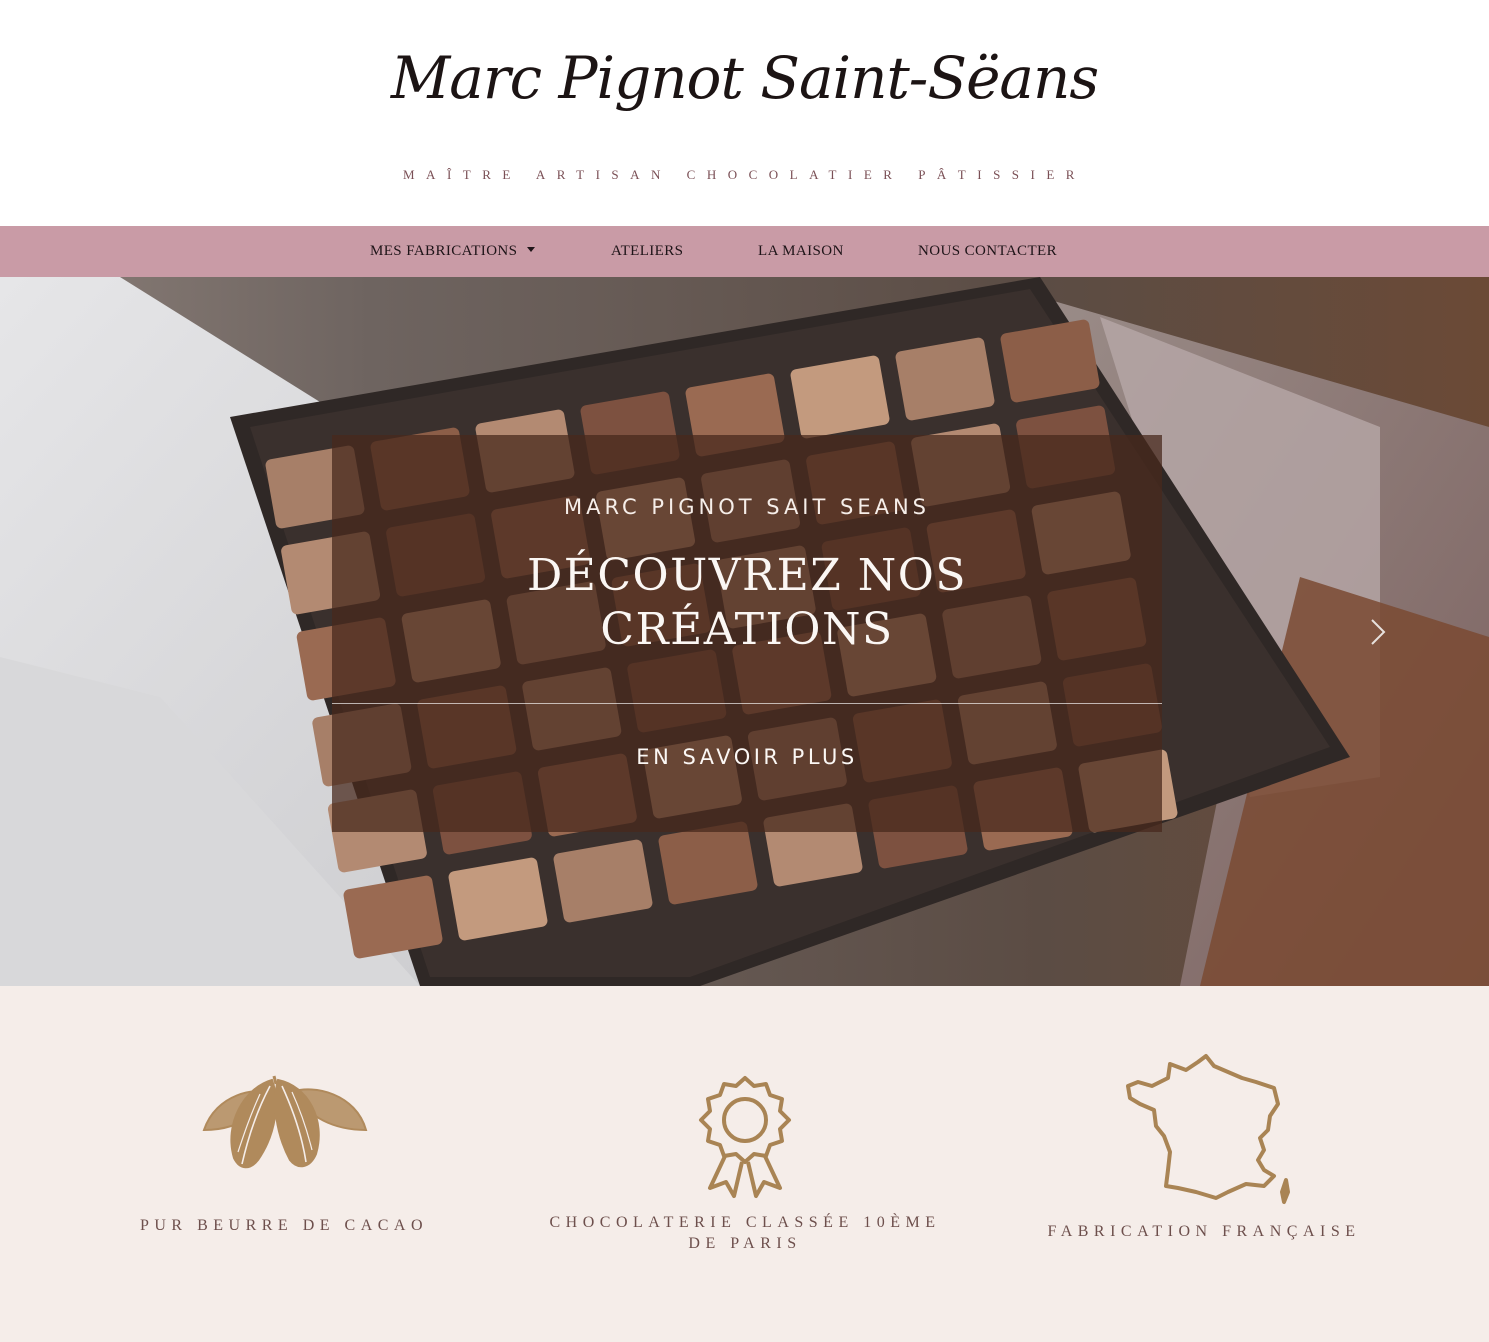 This screenshot has width=1489, height=1342. I want to click on france-map-icon, so click(1208, 1129).